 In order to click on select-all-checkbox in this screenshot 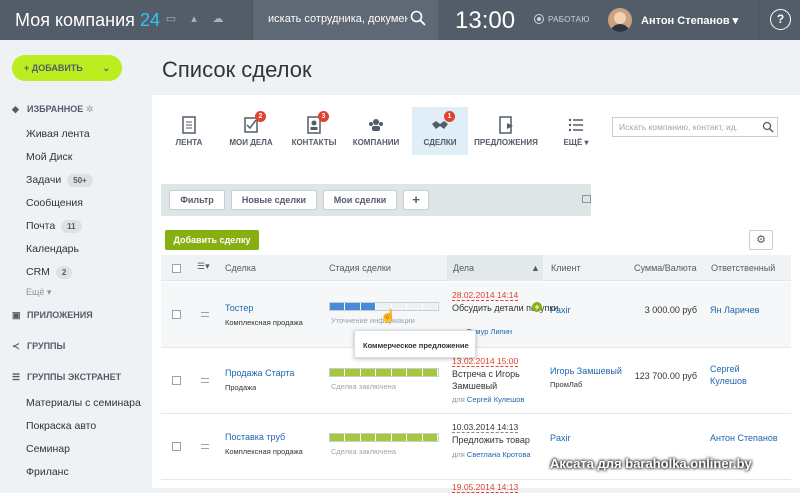, I will do `click(176, 268)`.